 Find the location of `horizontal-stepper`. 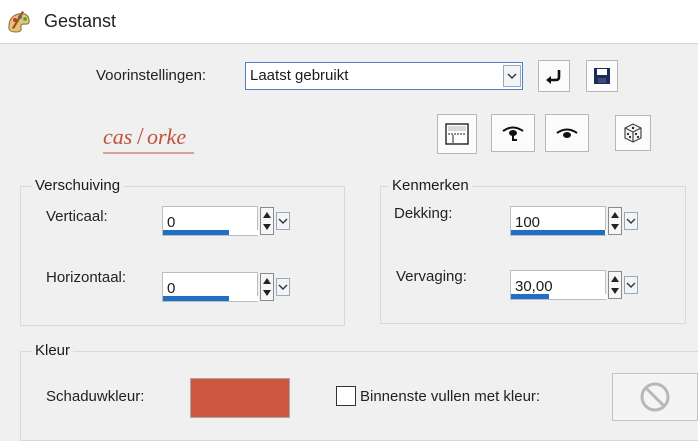

horizontal-stepper is located at coordinates (276, 287).